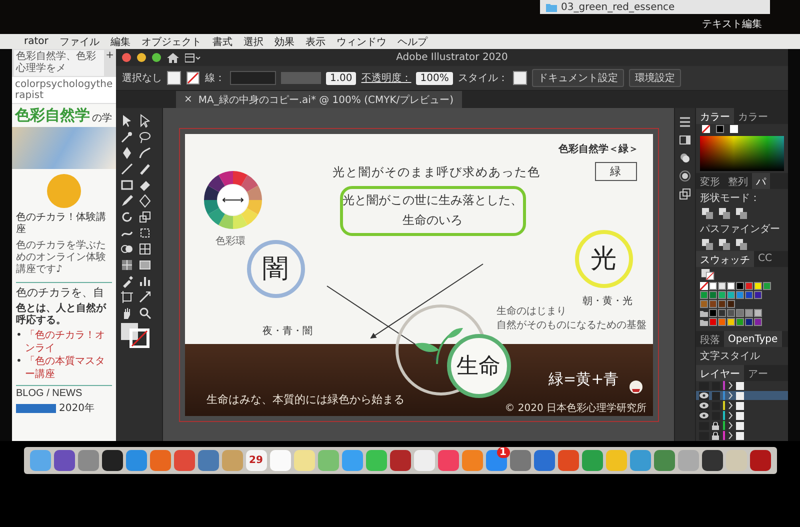 Image resolution: width=800 pixels, height=527 pixels. Describe the element at coordinates (145, 233) in the screenshot. I see `free-transform-icon` at that location.